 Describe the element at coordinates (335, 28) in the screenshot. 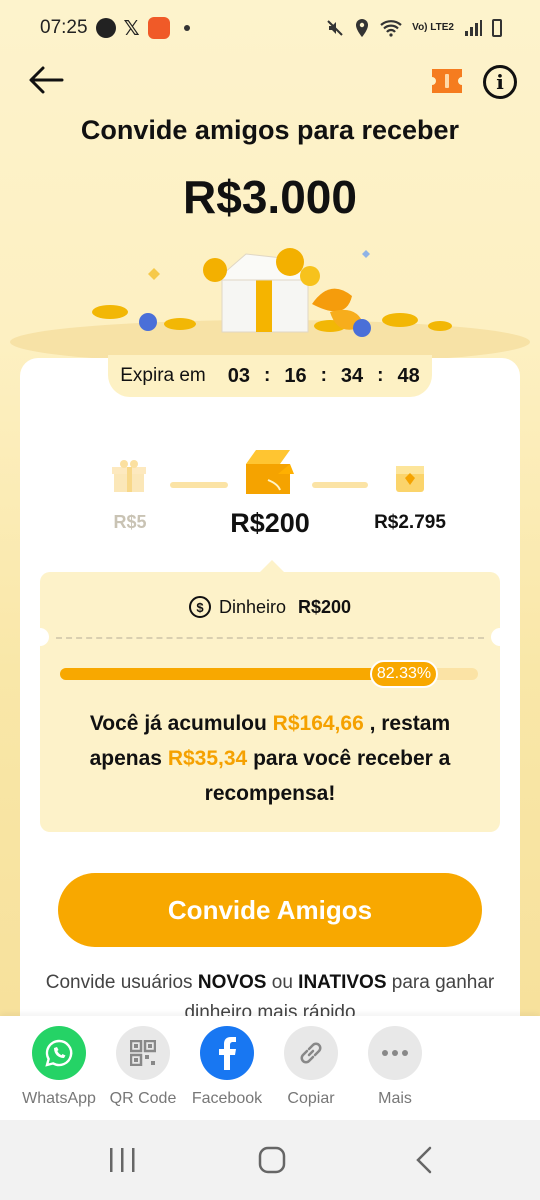

I see `mute-icon` at that location.